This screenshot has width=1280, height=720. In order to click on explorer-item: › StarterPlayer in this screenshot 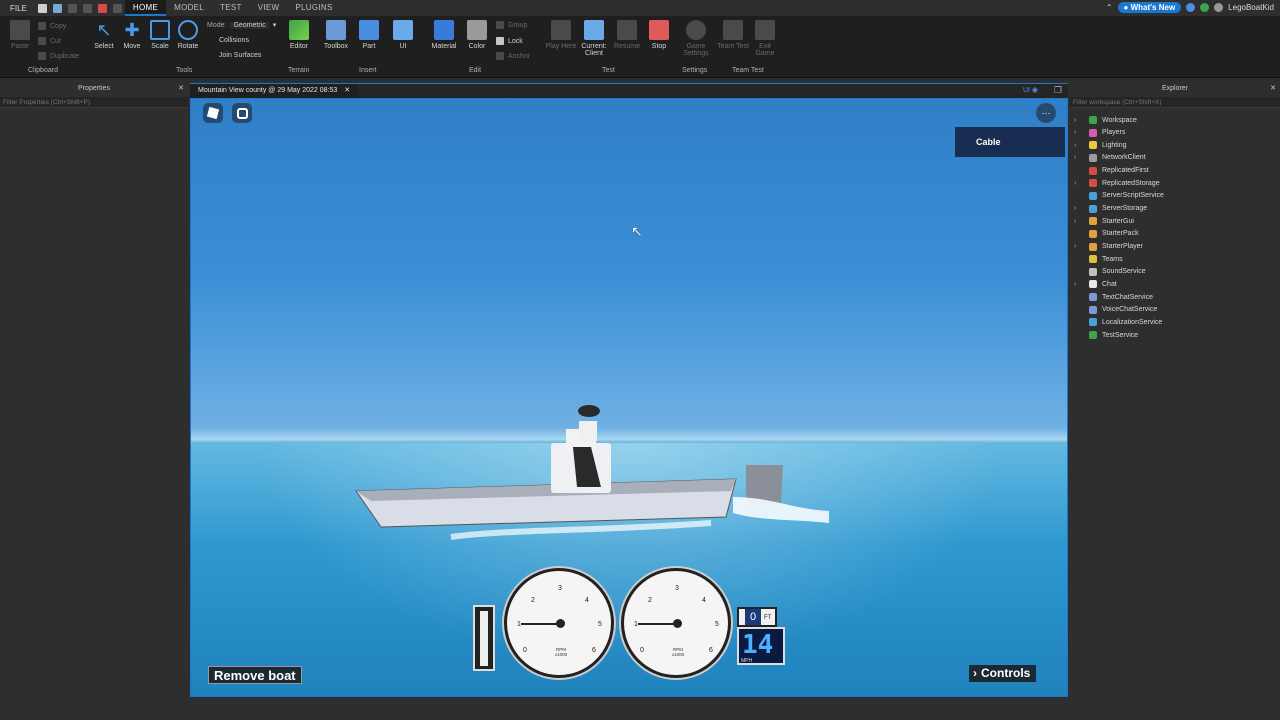, I will do `click(1108, 247)`.